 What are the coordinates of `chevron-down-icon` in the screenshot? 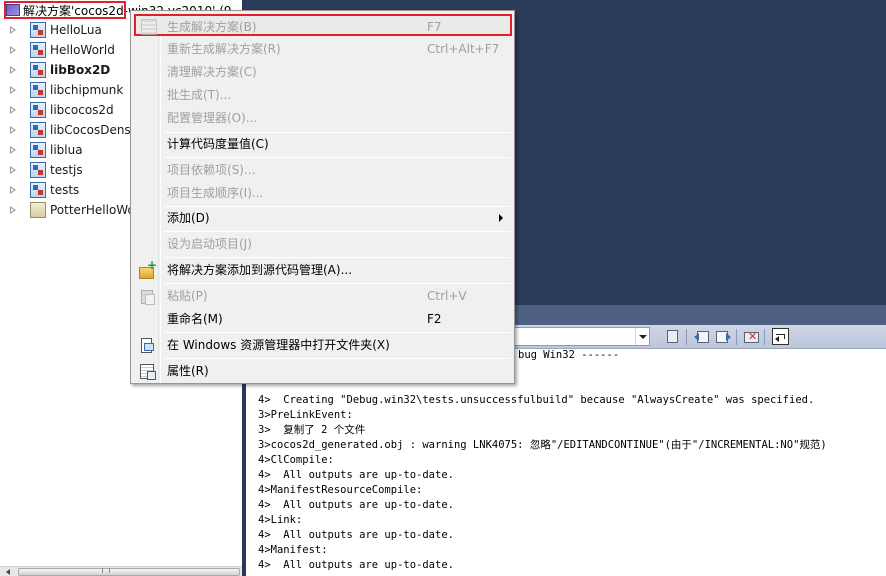 It's located at (642, 336).